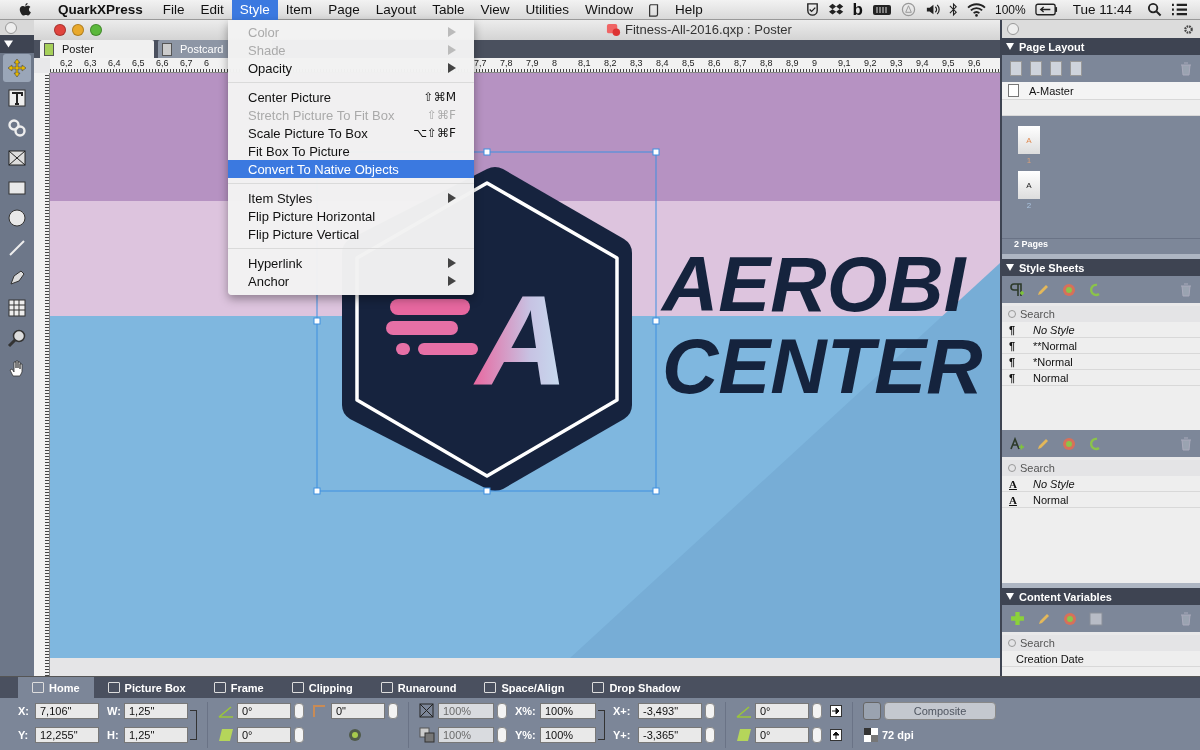  What do you see at coordinates (67, 735) in the screenshot?
I see `value-field: 12,255"` at bounding box center [67, 735].